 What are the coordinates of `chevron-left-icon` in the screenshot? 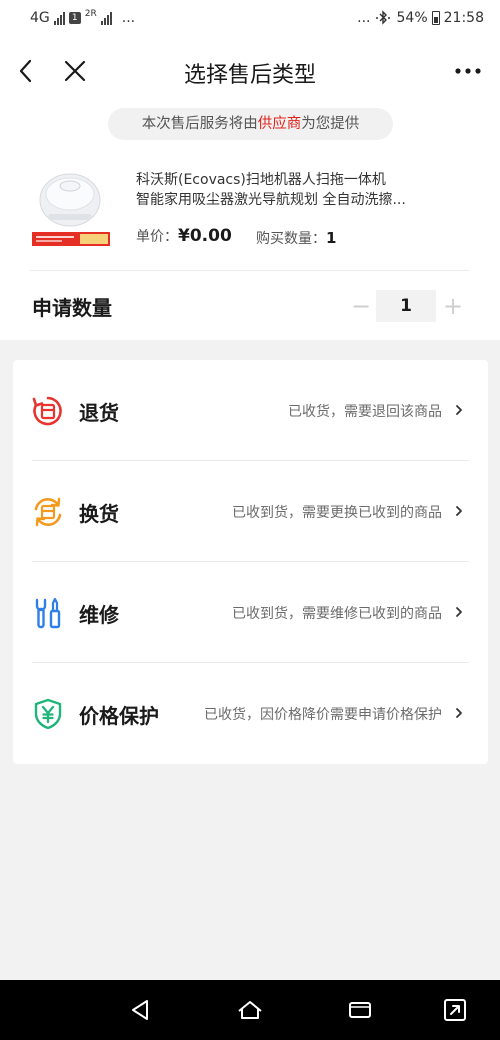 It's located at (25, 71).